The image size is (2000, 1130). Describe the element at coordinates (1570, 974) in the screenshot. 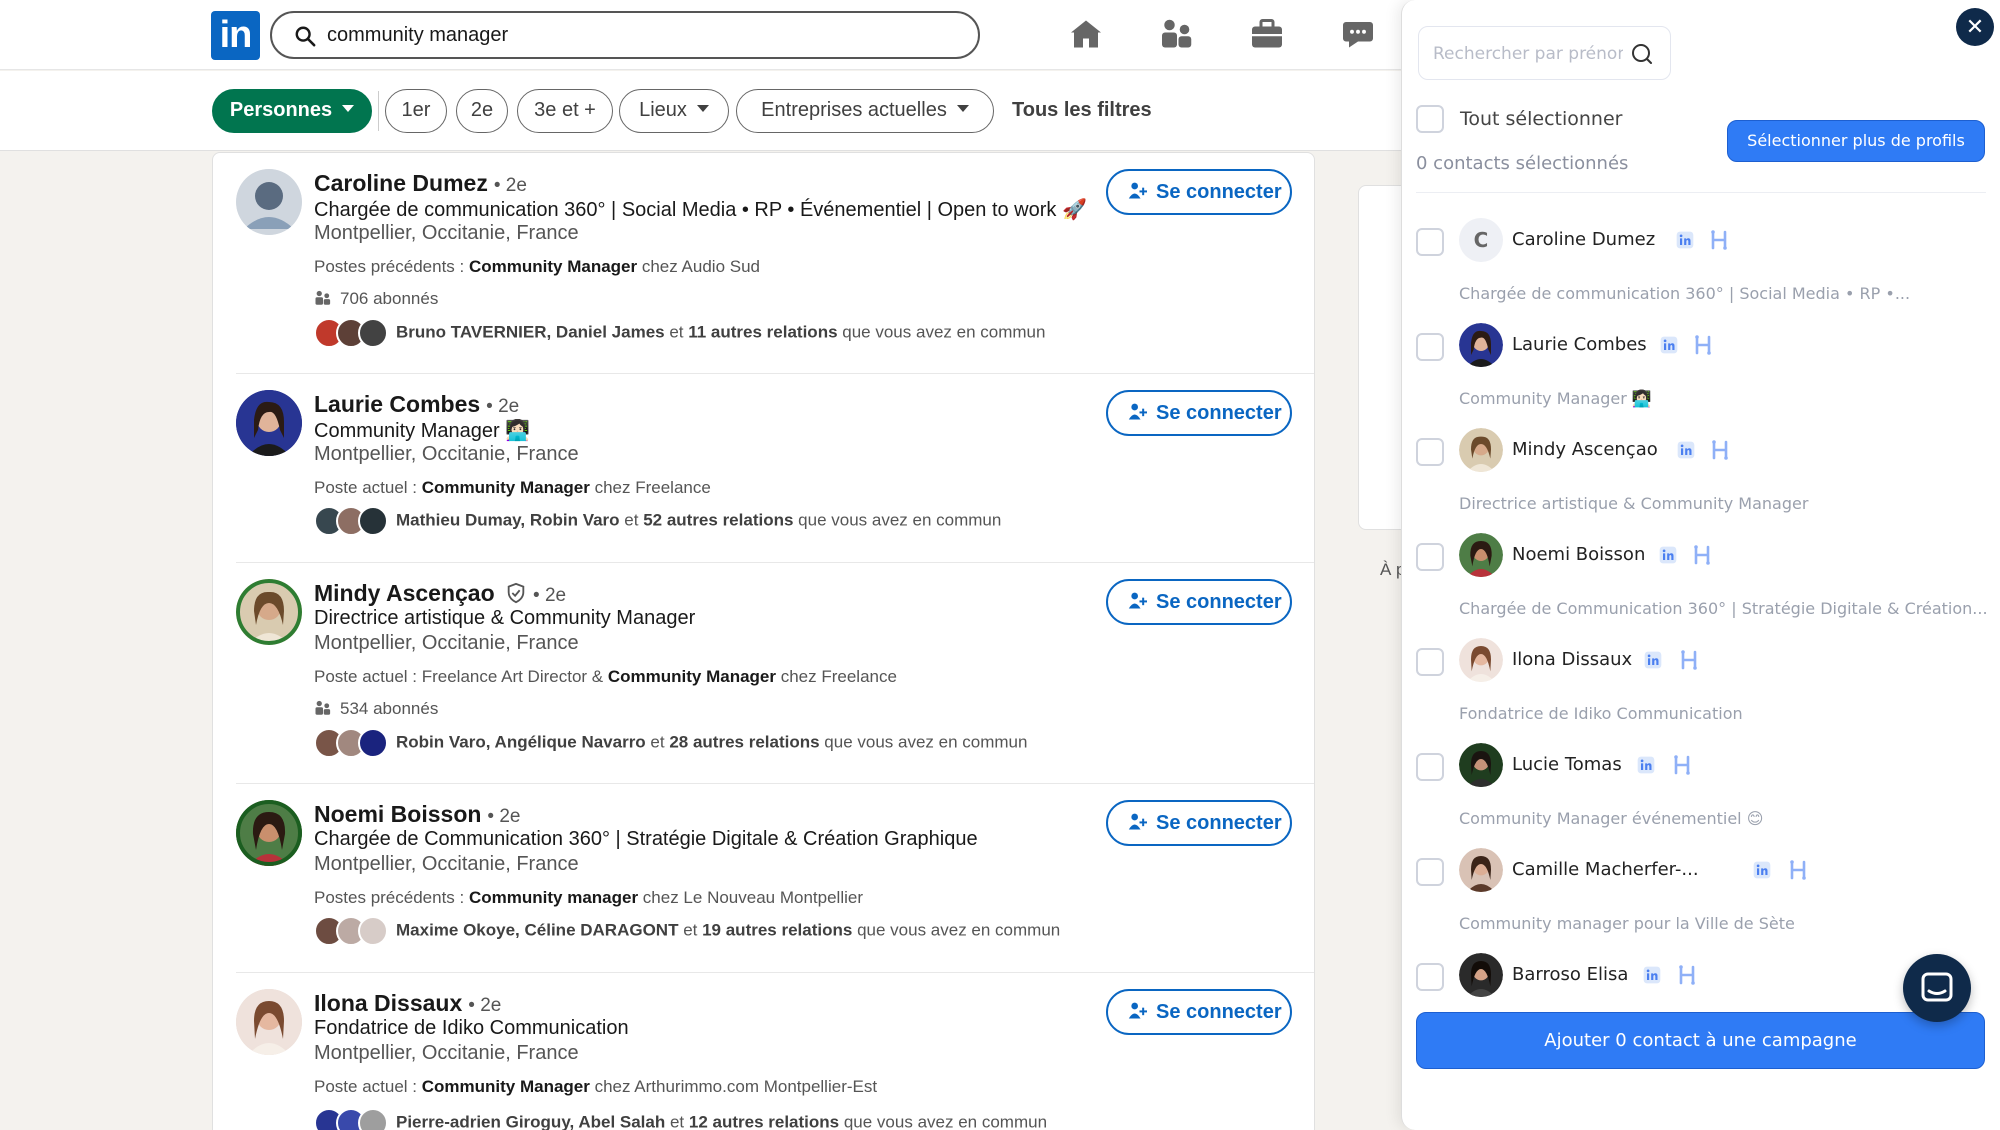

I see `contact-name: Barroso Elisa` at that location.